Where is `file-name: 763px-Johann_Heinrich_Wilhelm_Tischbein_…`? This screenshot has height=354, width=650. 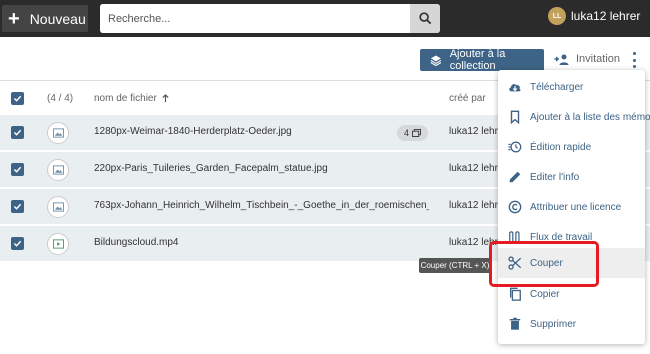
file-name: 763px-Johann_Heinrich_Wilhelm_Tischbein_… is located at coordinates (261, 205).